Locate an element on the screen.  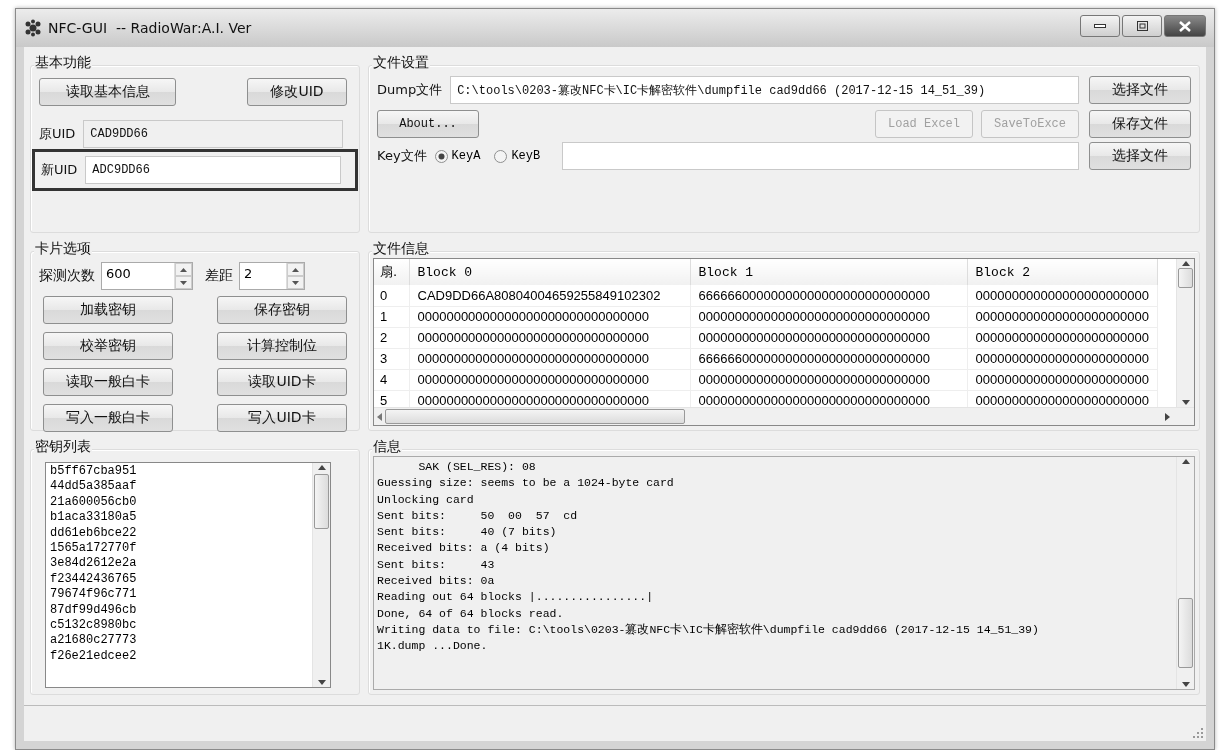
field-label: Dump文件 is located at coordinates (410, 90).